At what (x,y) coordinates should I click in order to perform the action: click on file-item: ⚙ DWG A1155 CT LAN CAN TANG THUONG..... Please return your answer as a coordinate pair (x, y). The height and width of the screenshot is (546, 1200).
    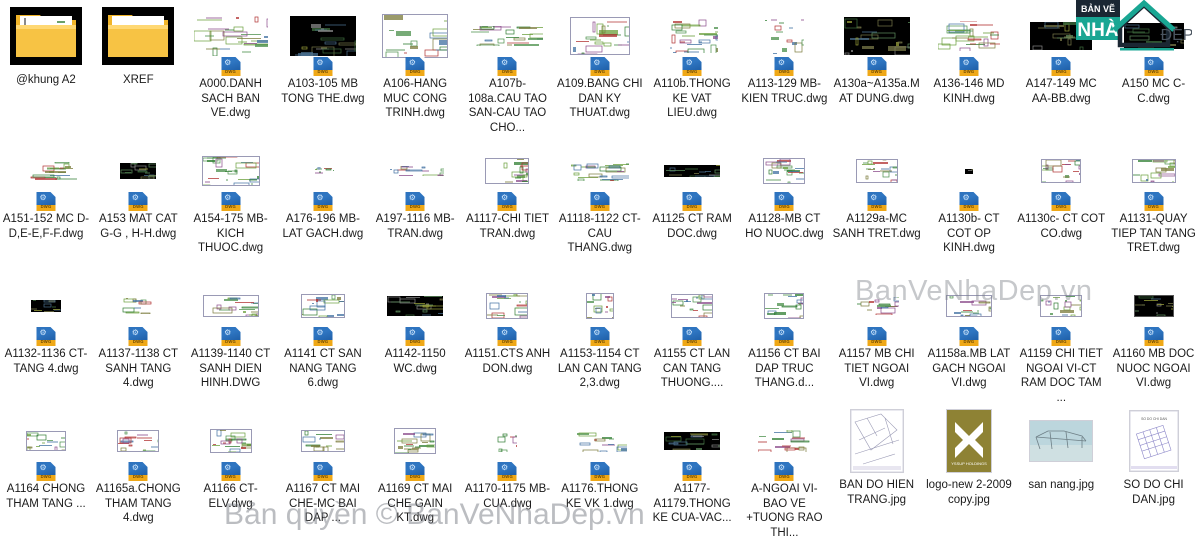
    Looking at the image, I should click on (692, 339).